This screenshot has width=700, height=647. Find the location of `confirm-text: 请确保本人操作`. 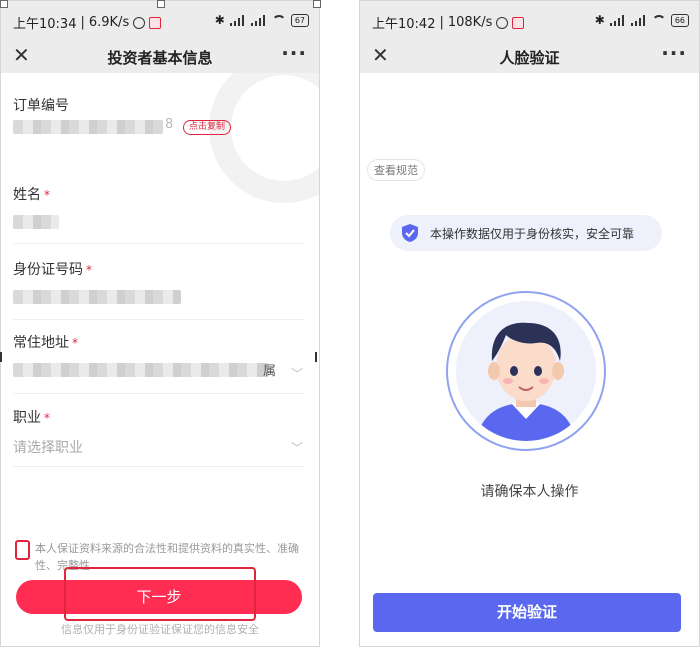

confirm-text: 请确保本人操作 is located at coordinates (529, 492).